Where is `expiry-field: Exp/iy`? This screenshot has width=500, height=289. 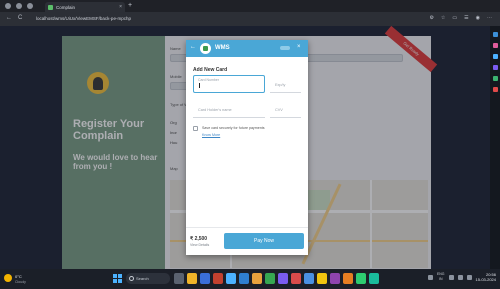
expiry-field: Exp/iy is located at coordinates (285, 84).